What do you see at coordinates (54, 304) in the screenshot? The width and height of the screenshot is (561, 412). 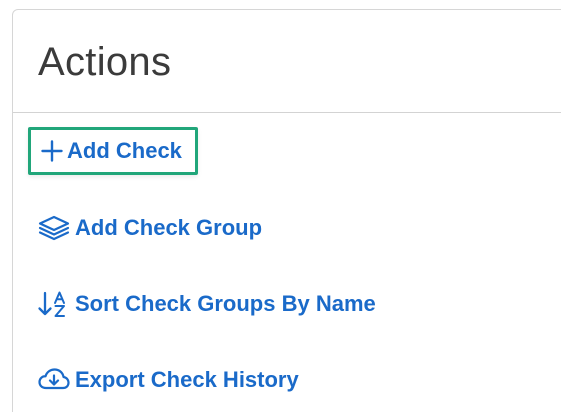 I see `sort-alpha-down-icon` at bounding box center [54, 304].